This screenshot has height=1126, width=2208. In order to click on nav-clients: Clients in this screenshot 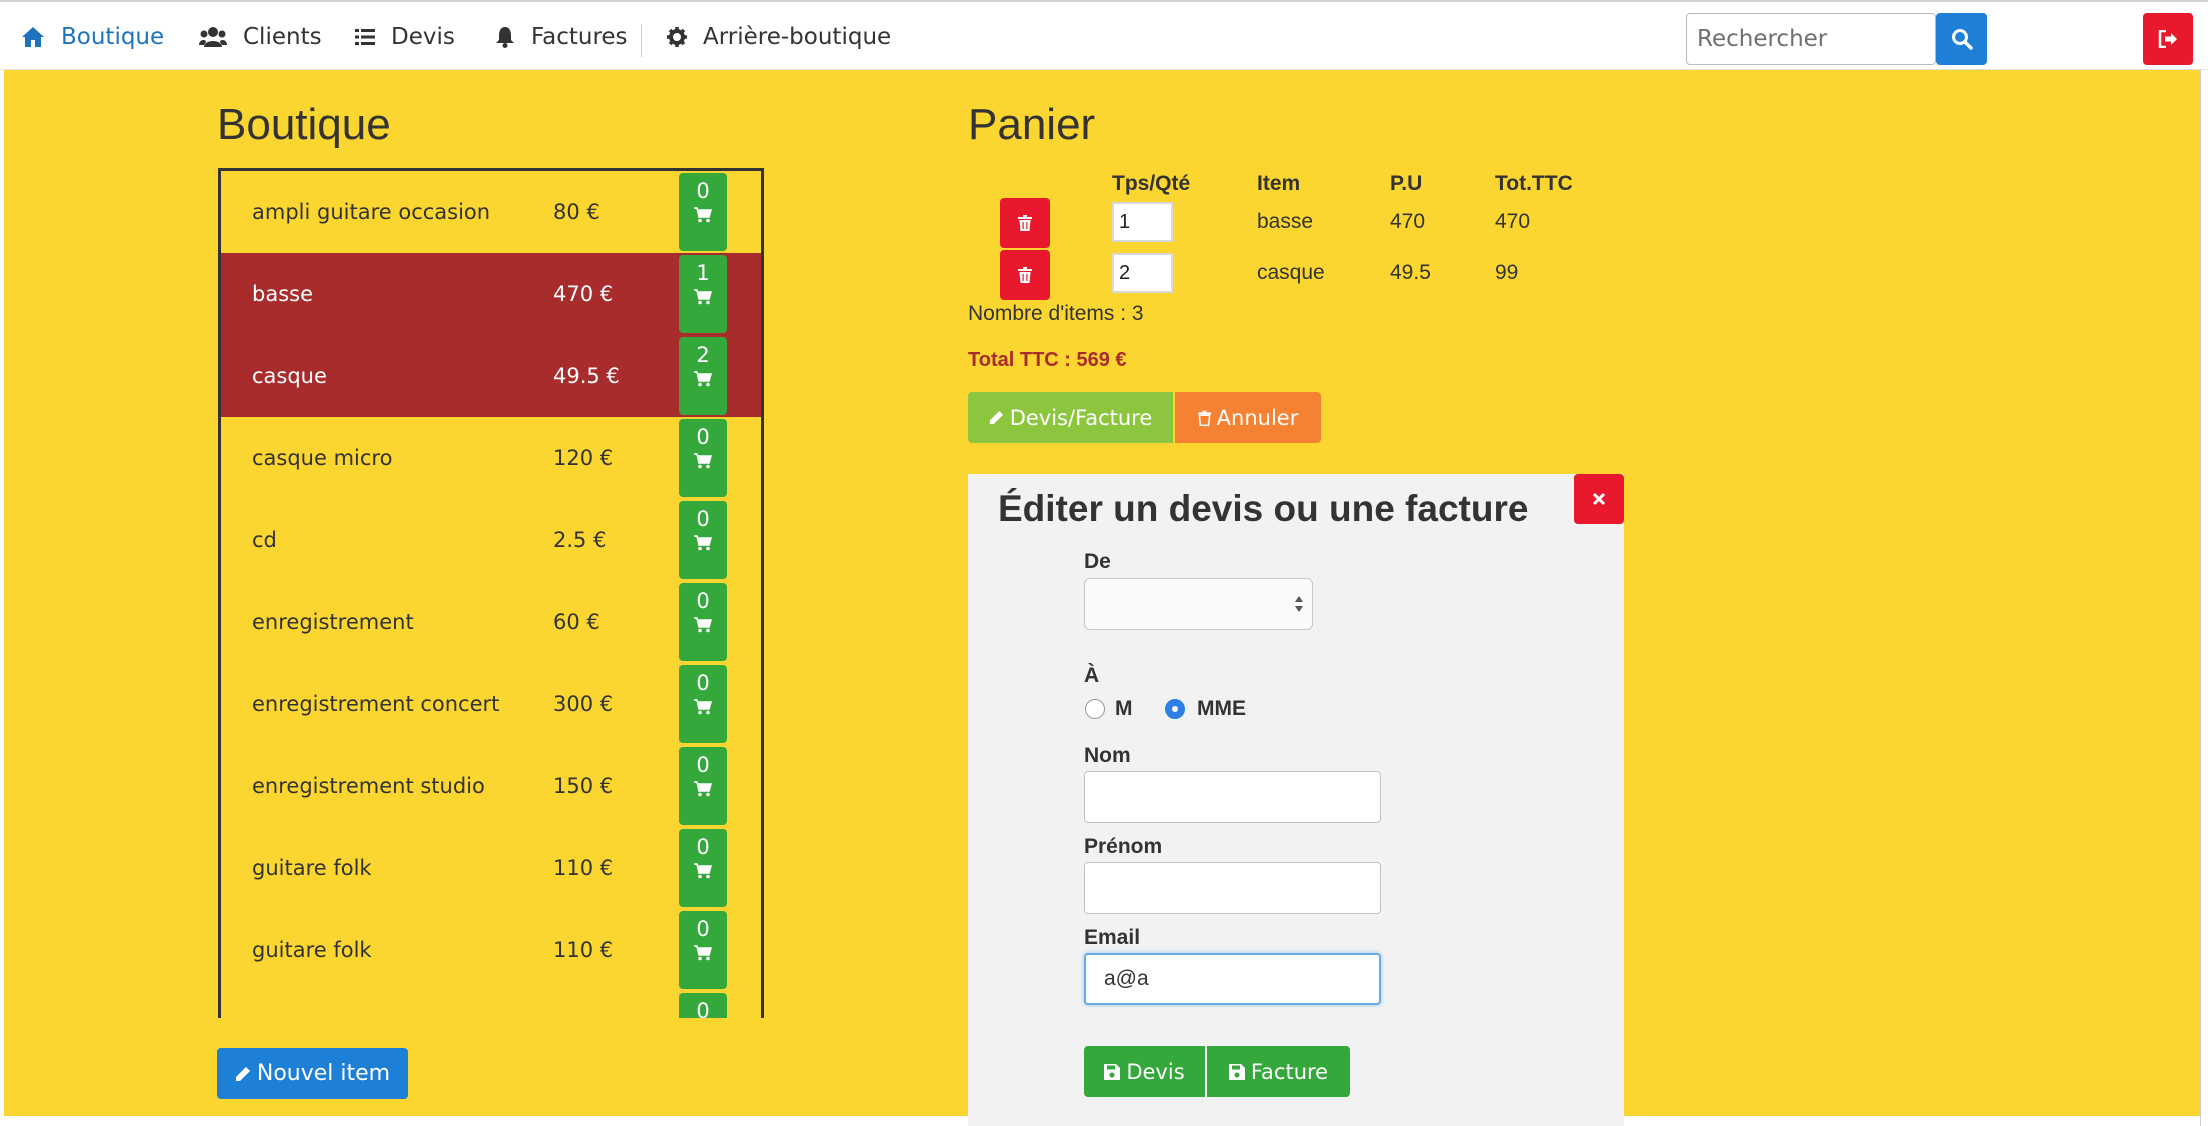, I will do `click(260, 37)`.